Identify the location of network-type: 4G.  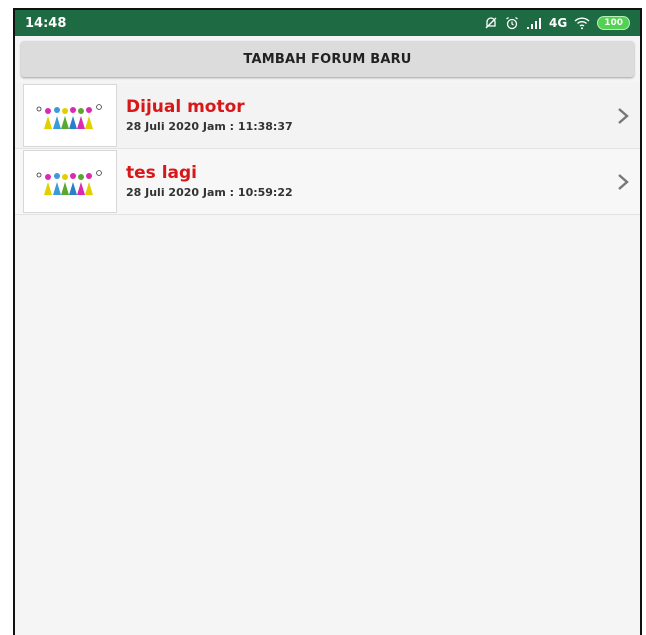
(558, 23).